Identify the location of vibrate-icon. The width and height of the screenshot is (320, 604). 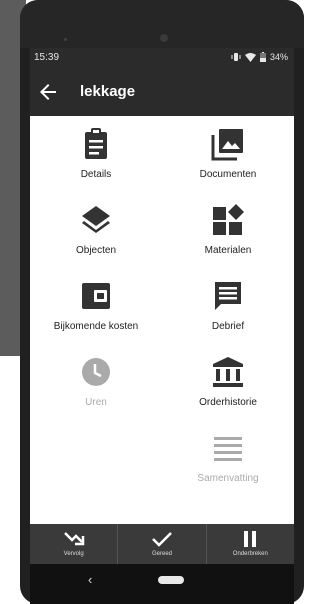
(236, 57).